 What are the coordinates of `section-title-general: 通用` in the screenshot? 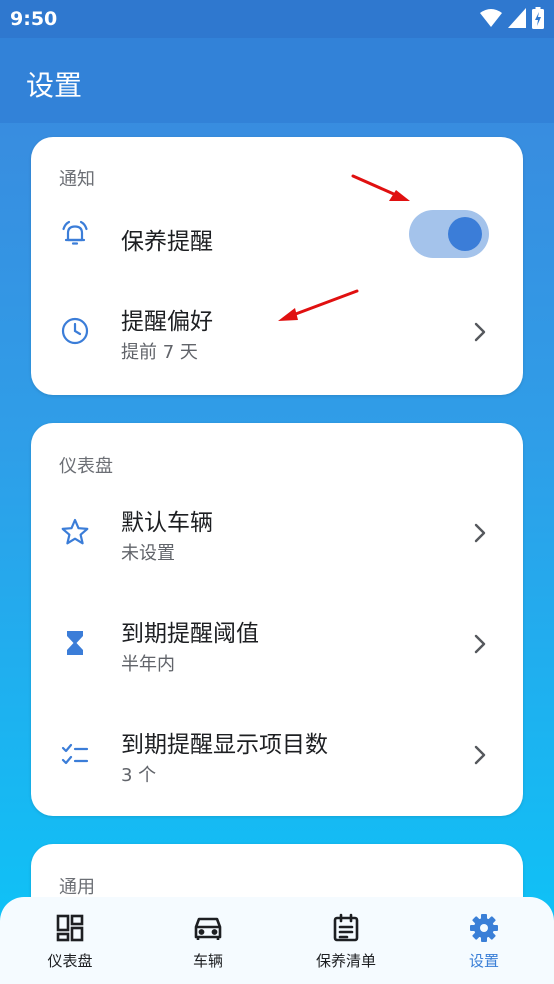 It's located at (77, 887).